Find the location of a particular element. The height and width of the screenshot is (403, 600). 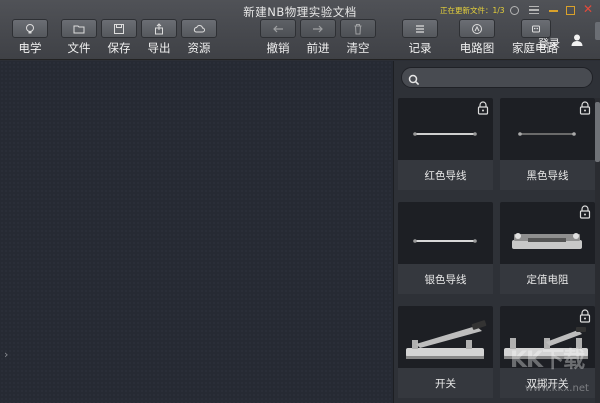

folder-icon is located at coordinates (79, 29).